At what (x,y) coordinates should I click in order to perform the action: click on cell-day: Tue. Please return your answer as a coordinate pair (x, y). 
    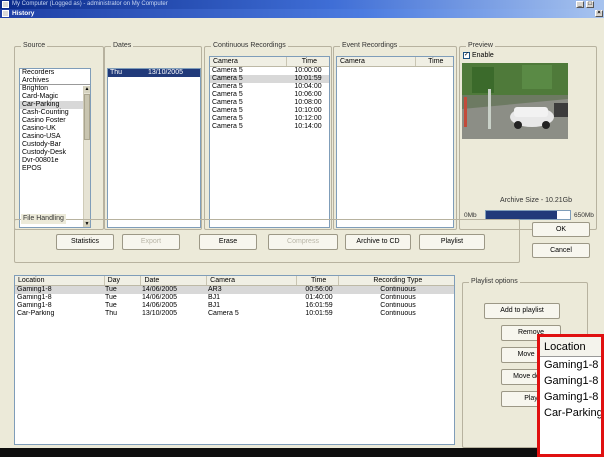
    Looking at the image, I should click on (111, 297).